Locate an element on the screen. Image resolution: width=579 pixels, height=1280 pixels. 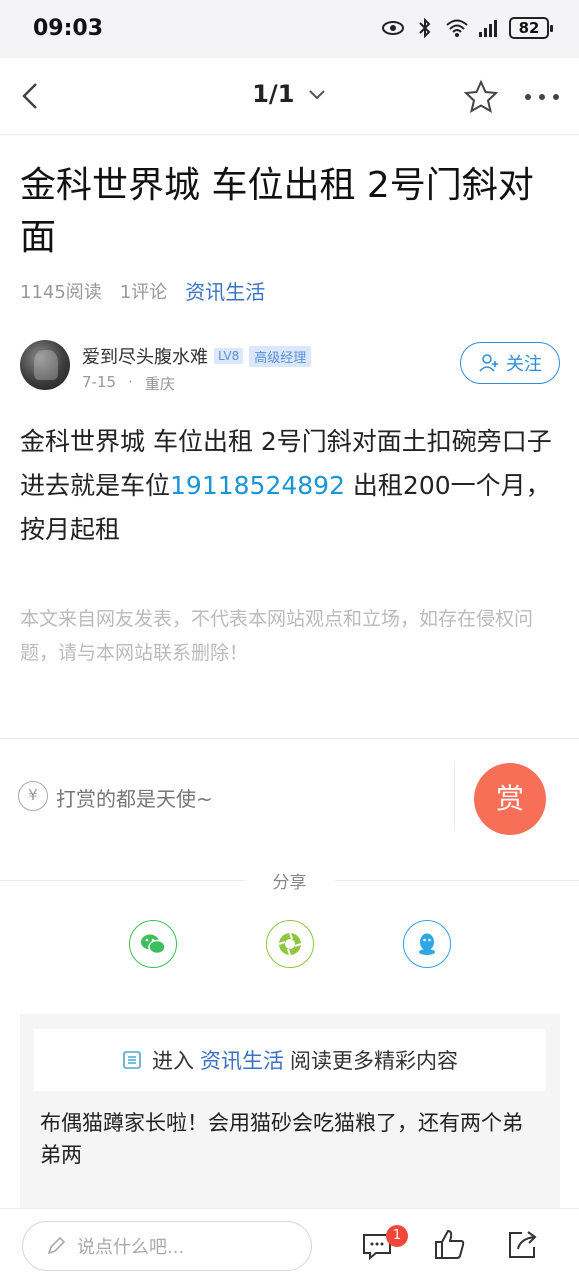
rank-badge: 高级经理 is located at coordinates (280, 356).